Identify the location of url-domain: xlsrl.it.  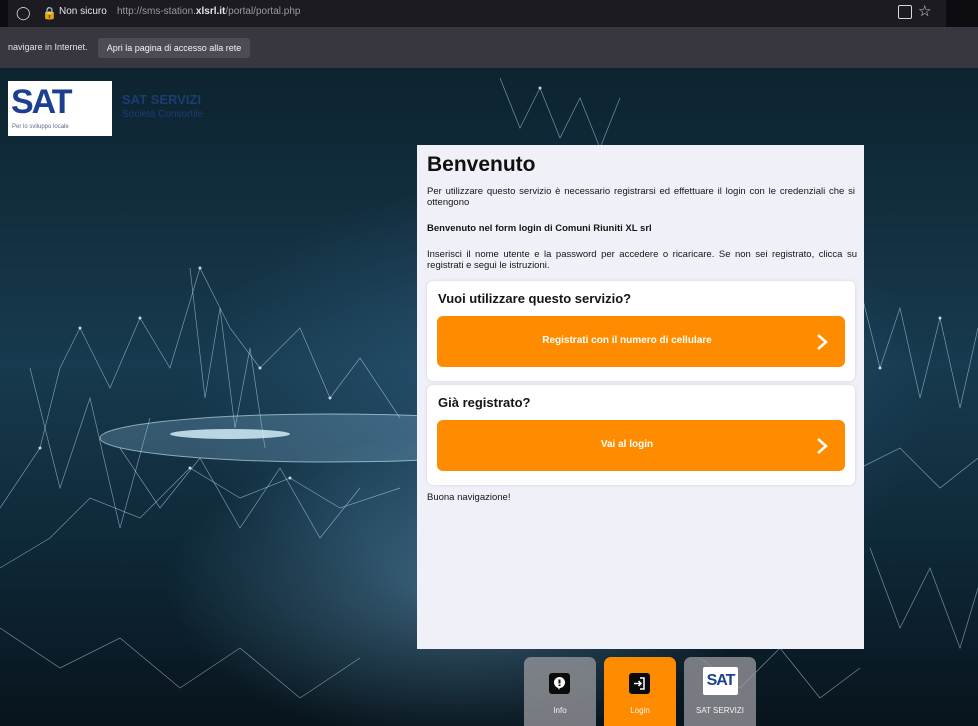
(210, 11).